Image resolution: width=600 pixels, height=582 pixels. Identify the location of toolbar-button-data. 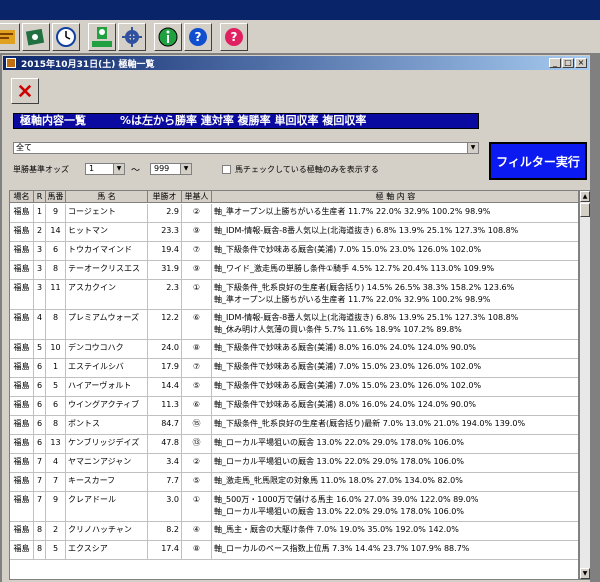
(10, 37).